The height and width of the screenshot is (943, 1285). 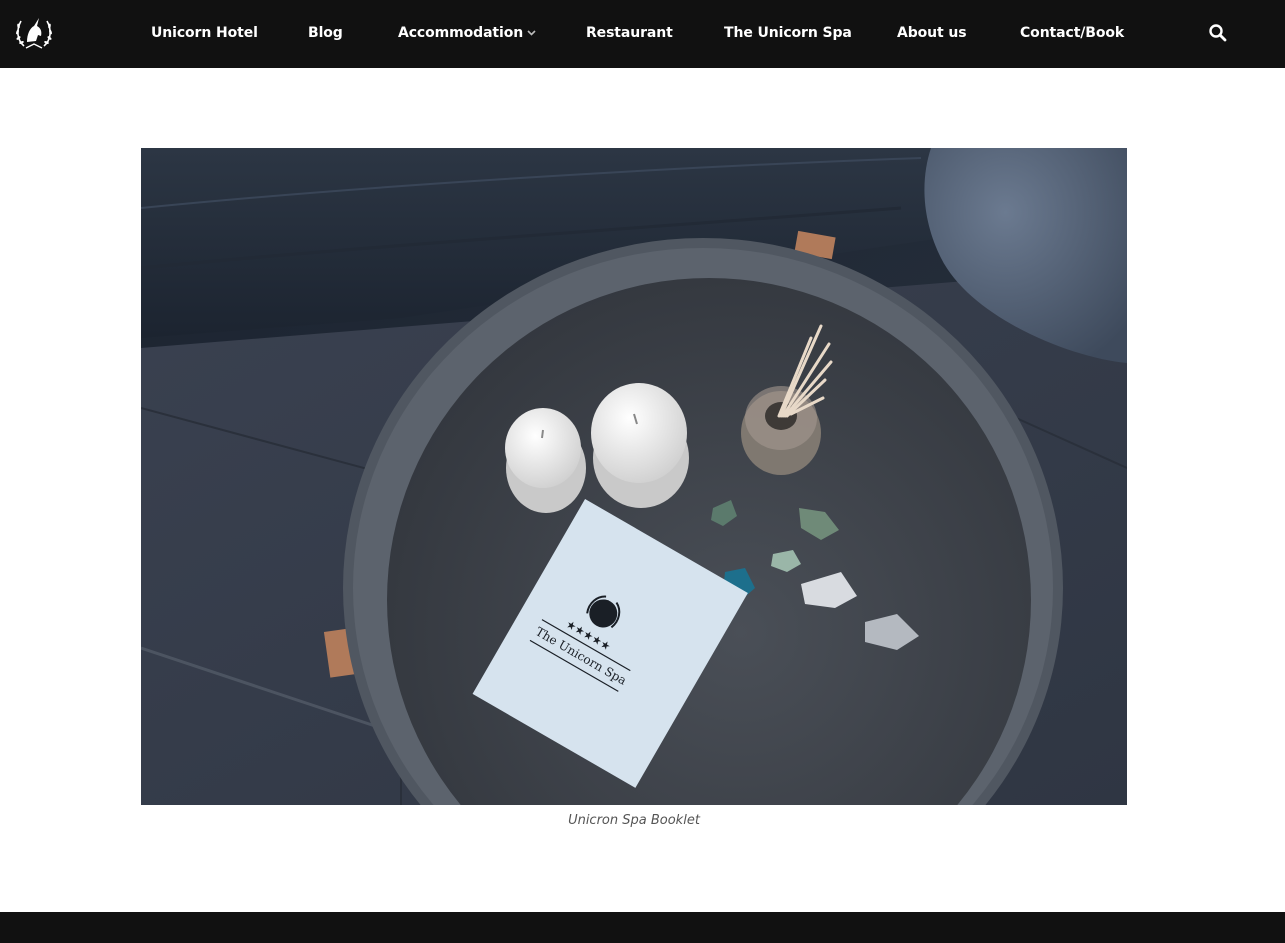 I want to click on chevron-down-icon, so click(x=531, y=33).